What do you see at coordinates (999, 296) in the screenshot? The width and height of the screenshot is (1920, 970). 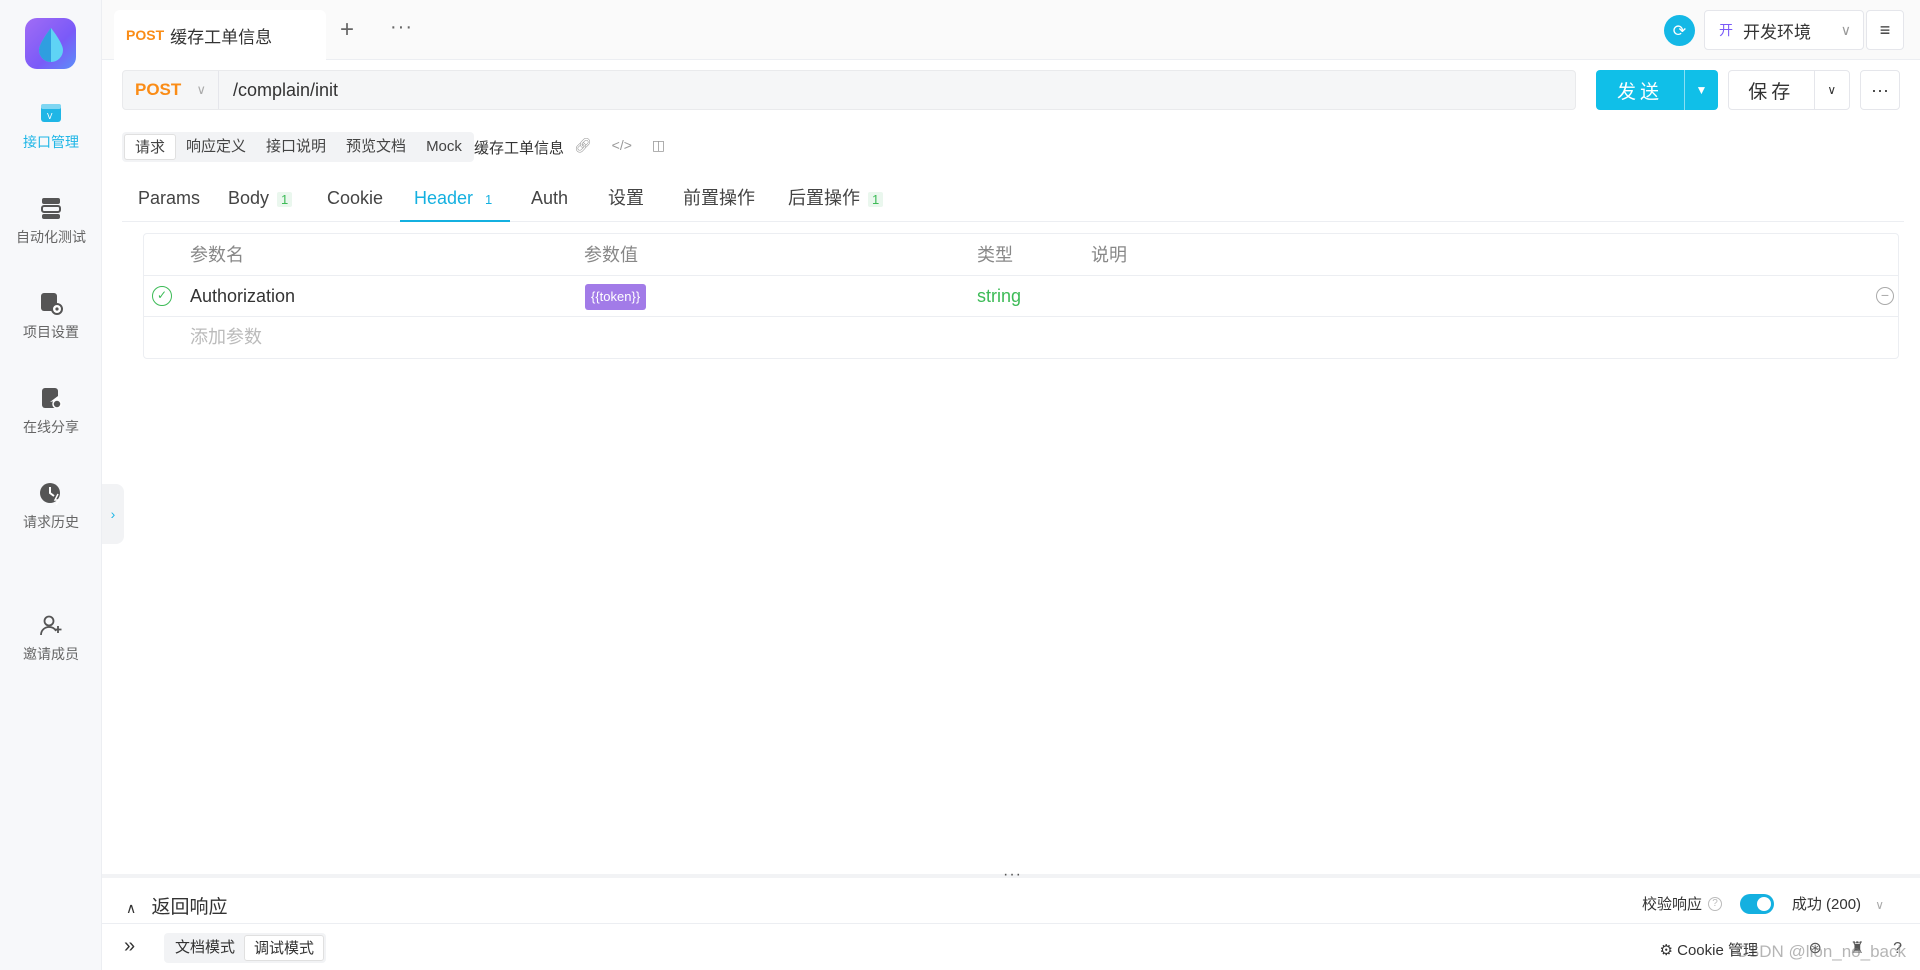 I see `param-type: string` at bounding box center [999, 296].